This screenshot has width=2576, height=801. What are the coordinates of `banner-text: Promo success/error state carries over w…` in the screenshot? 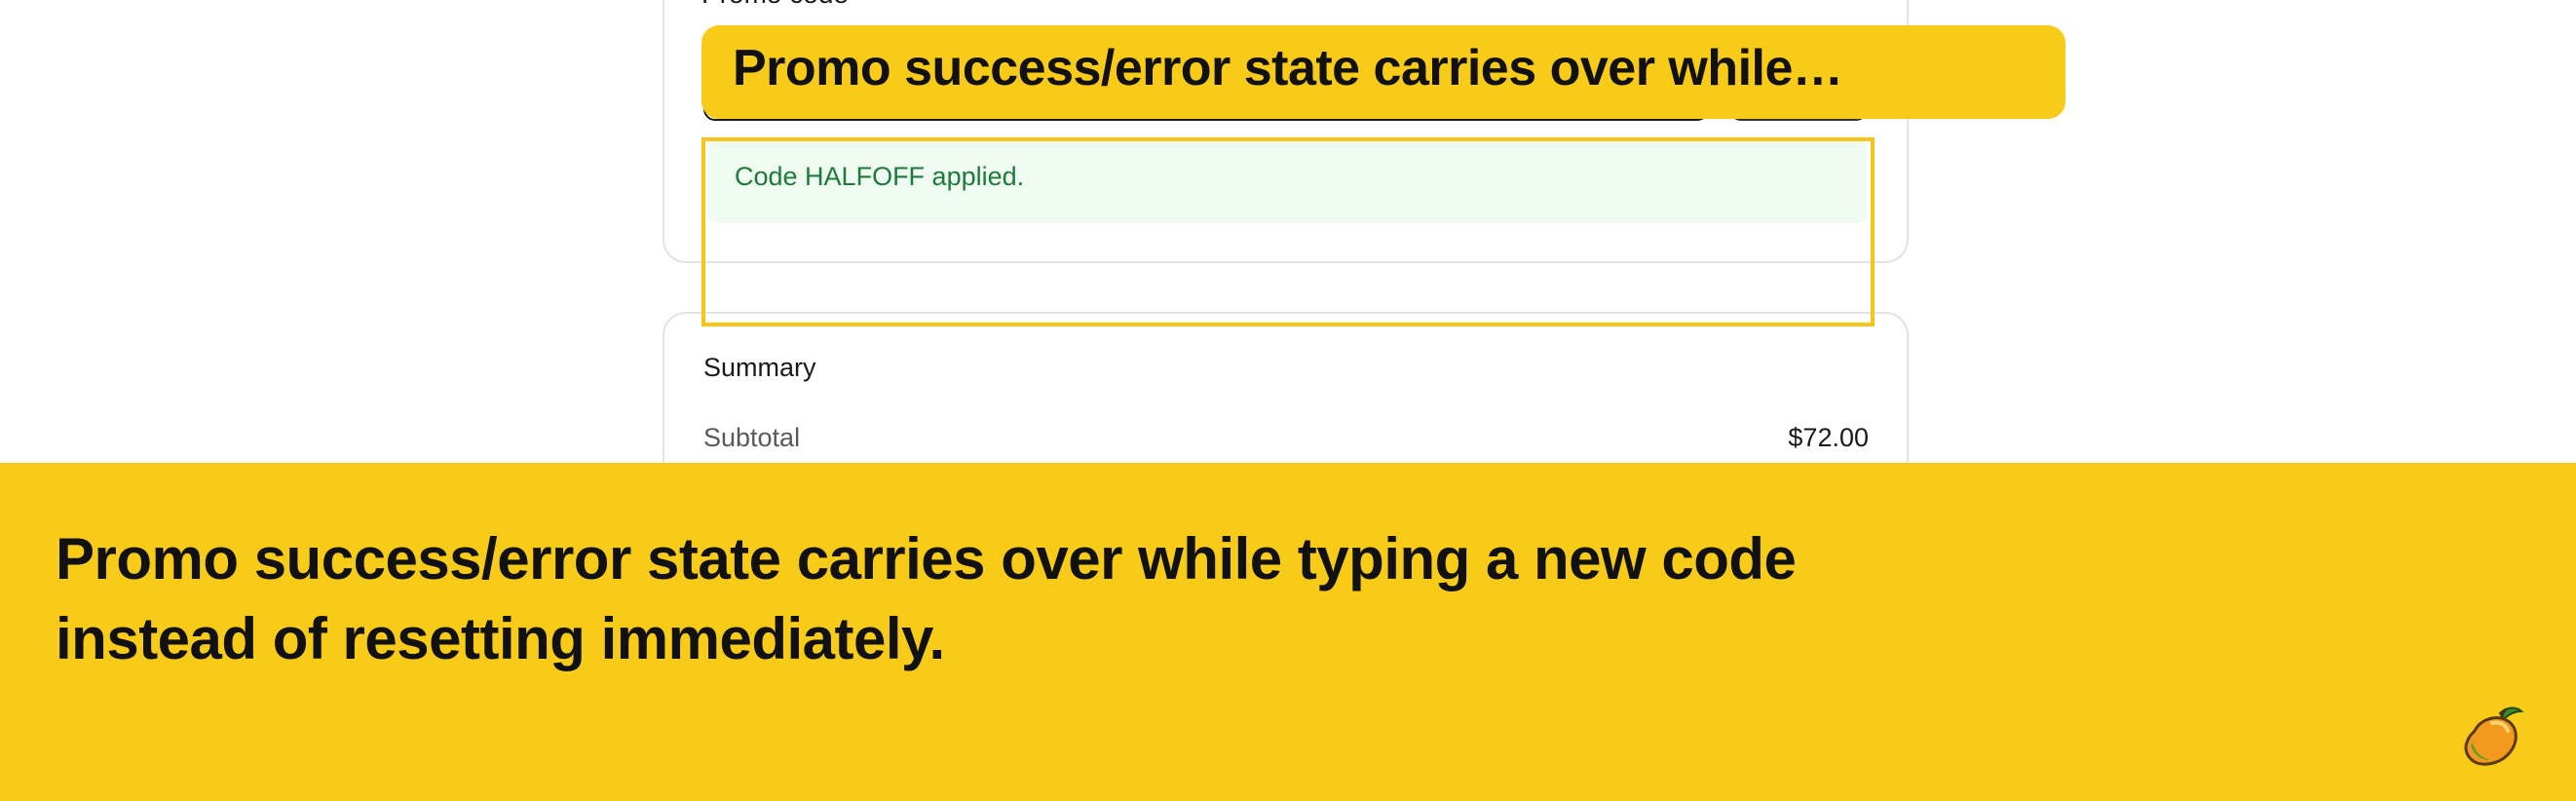 It's located at (926, 598).